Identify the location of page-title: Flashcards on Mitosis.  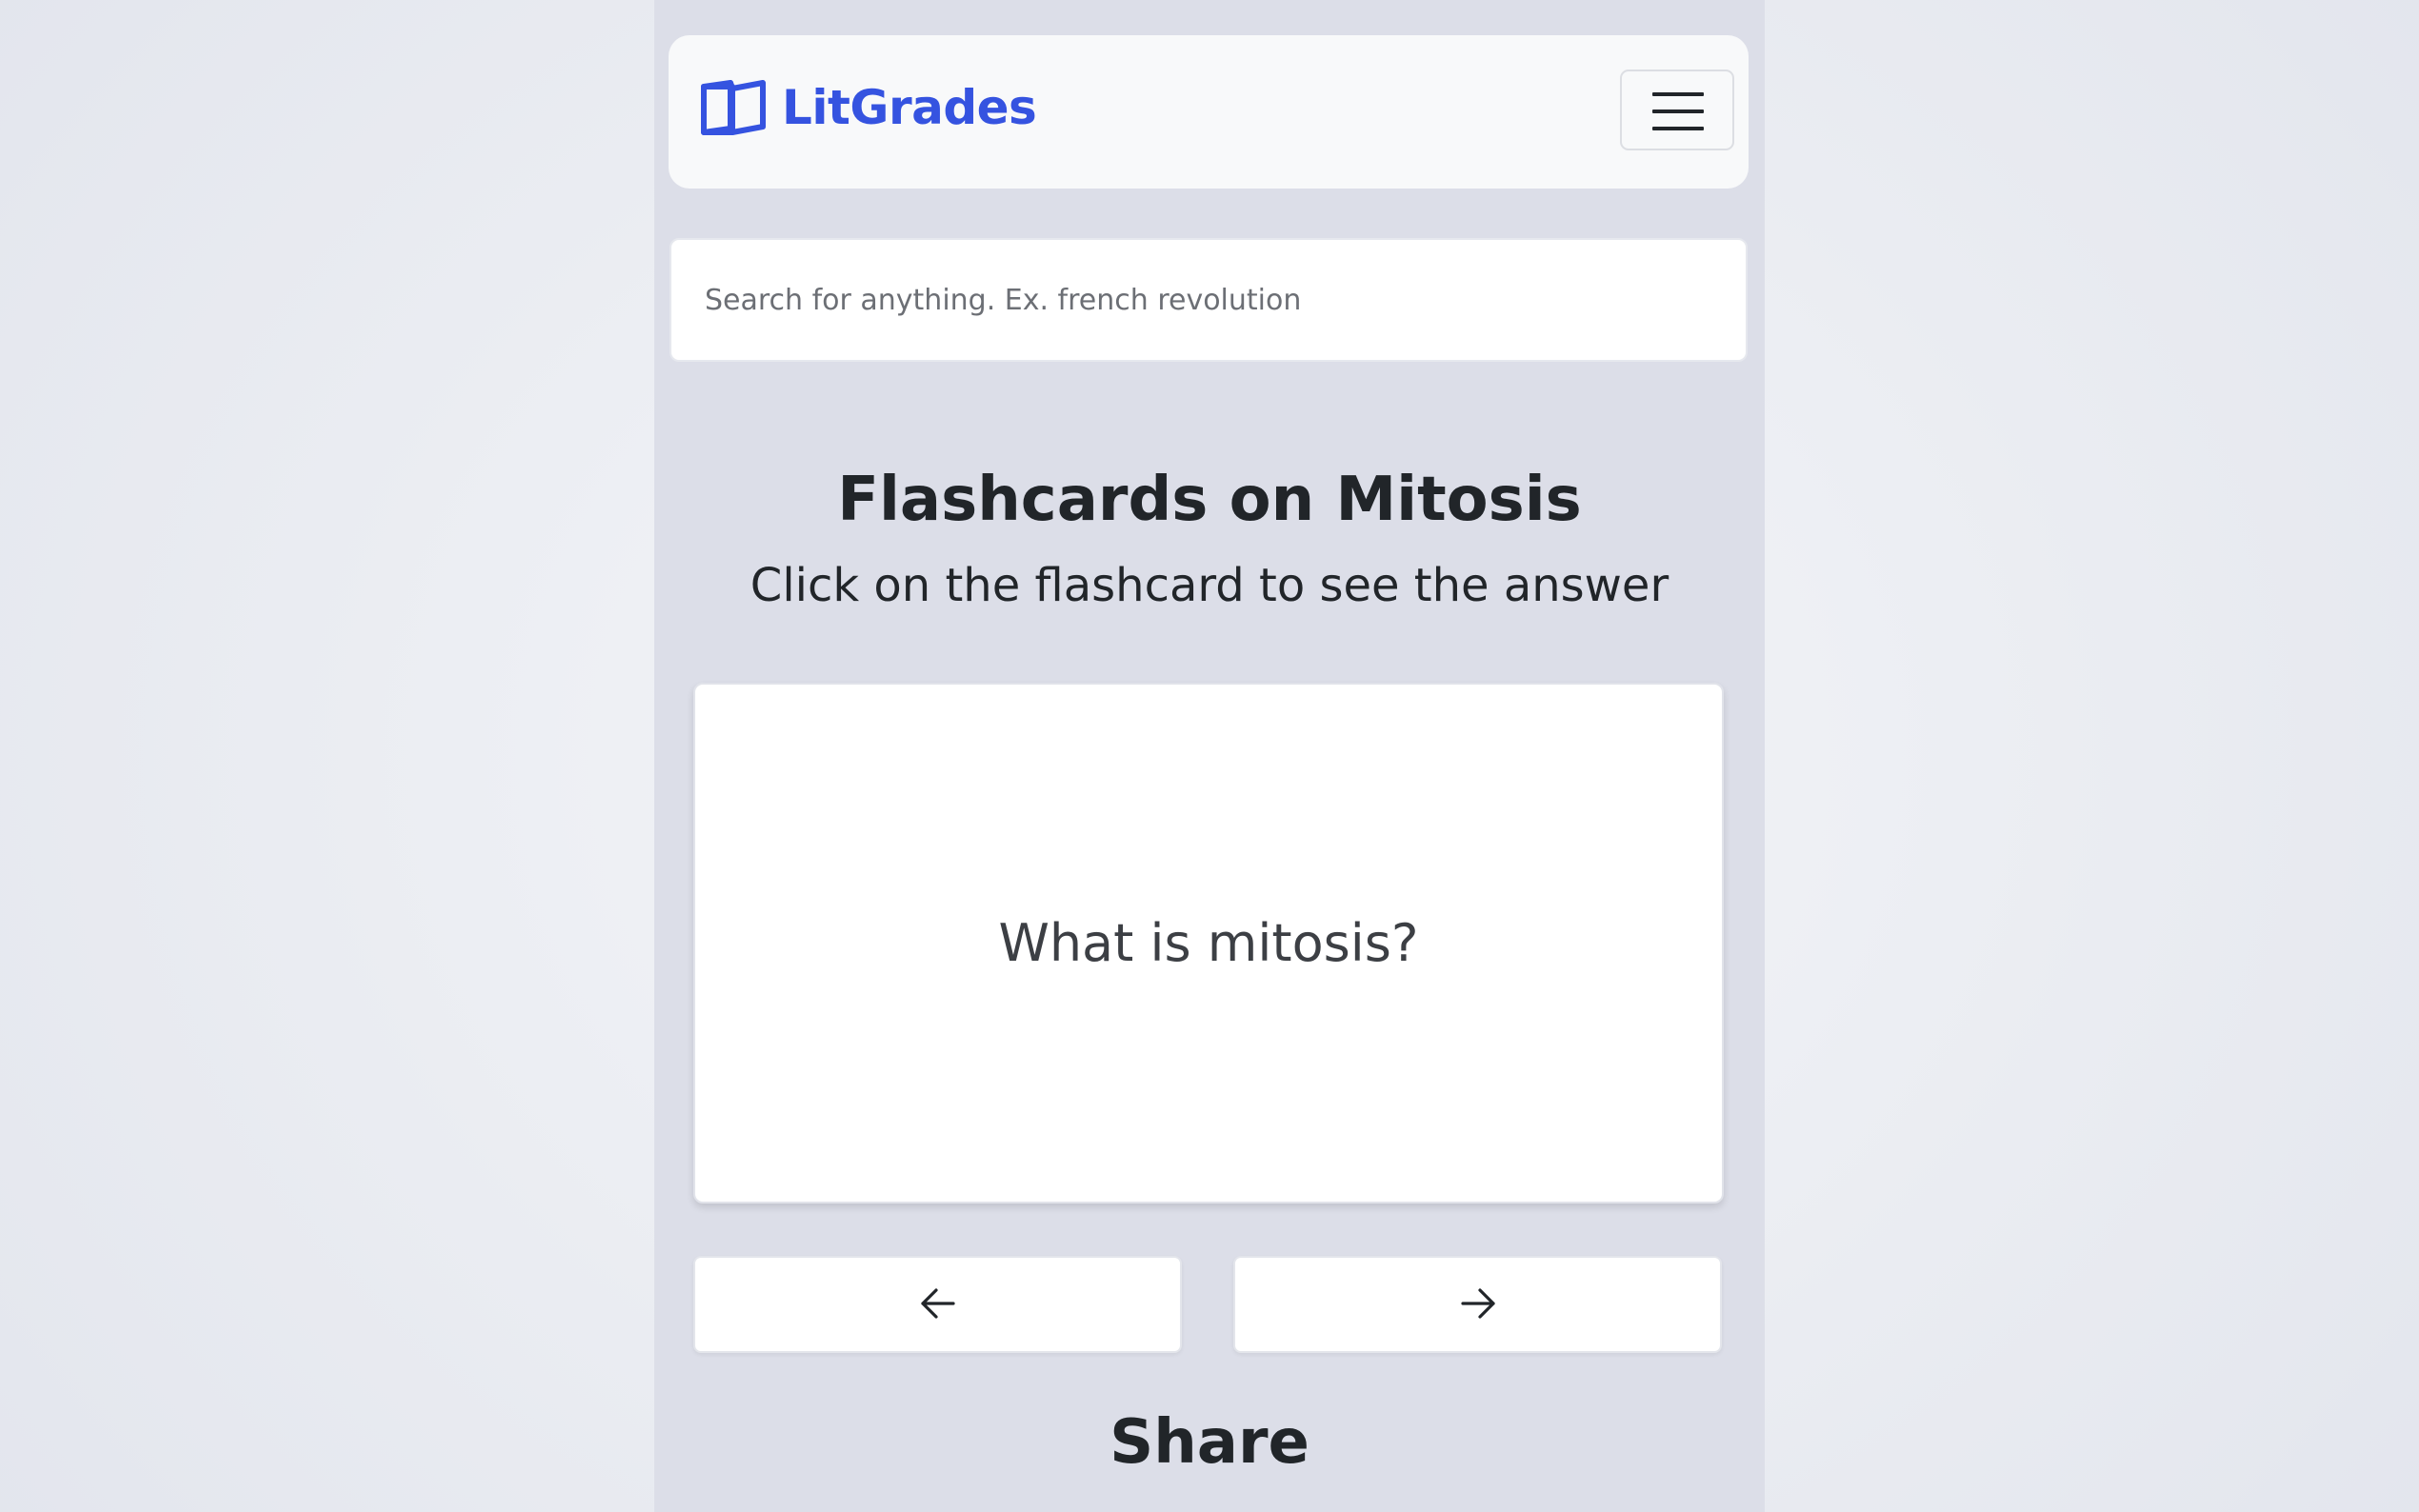
(1209, 500).